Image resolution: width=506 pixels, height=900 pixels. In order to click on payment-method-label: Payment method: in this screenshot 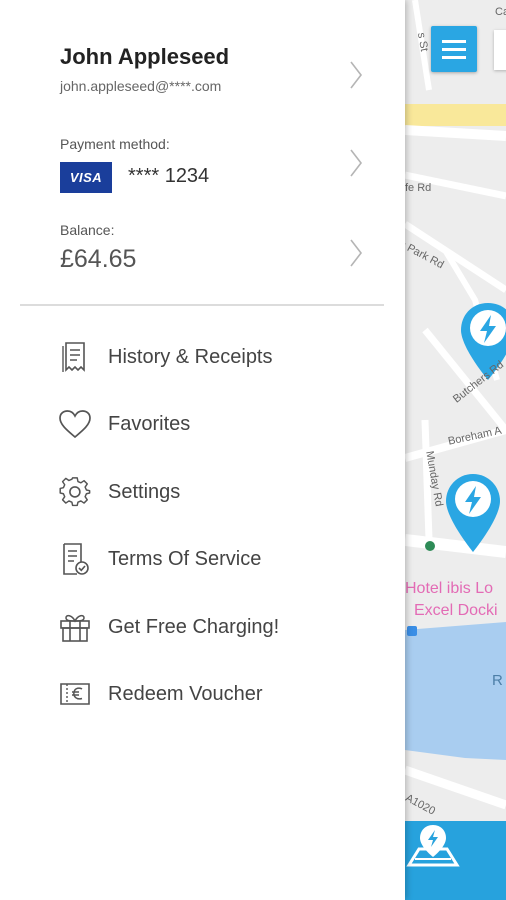, I will do `click(115, 144)`.